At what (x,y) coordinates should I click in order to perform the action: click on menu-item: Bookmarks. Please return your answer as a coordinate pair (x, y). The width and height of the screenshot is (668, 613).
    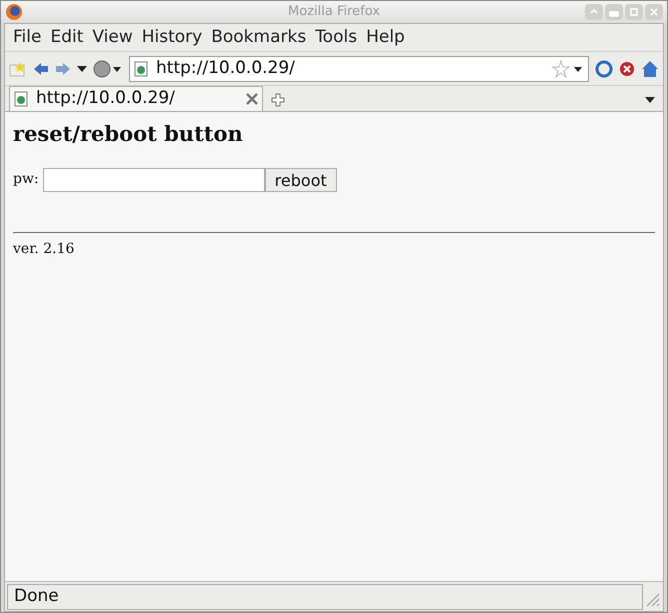
    Looking at the image, I should click on (258, 37).